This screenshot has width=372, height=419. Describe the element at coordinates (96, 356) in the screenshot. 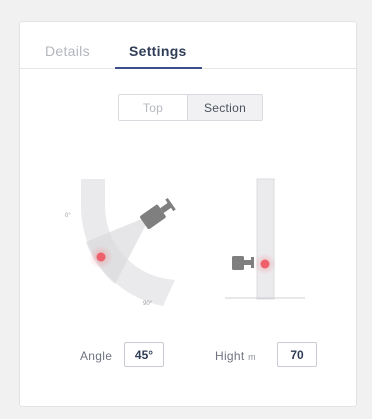

I see `angle-label: Angle` at that location.